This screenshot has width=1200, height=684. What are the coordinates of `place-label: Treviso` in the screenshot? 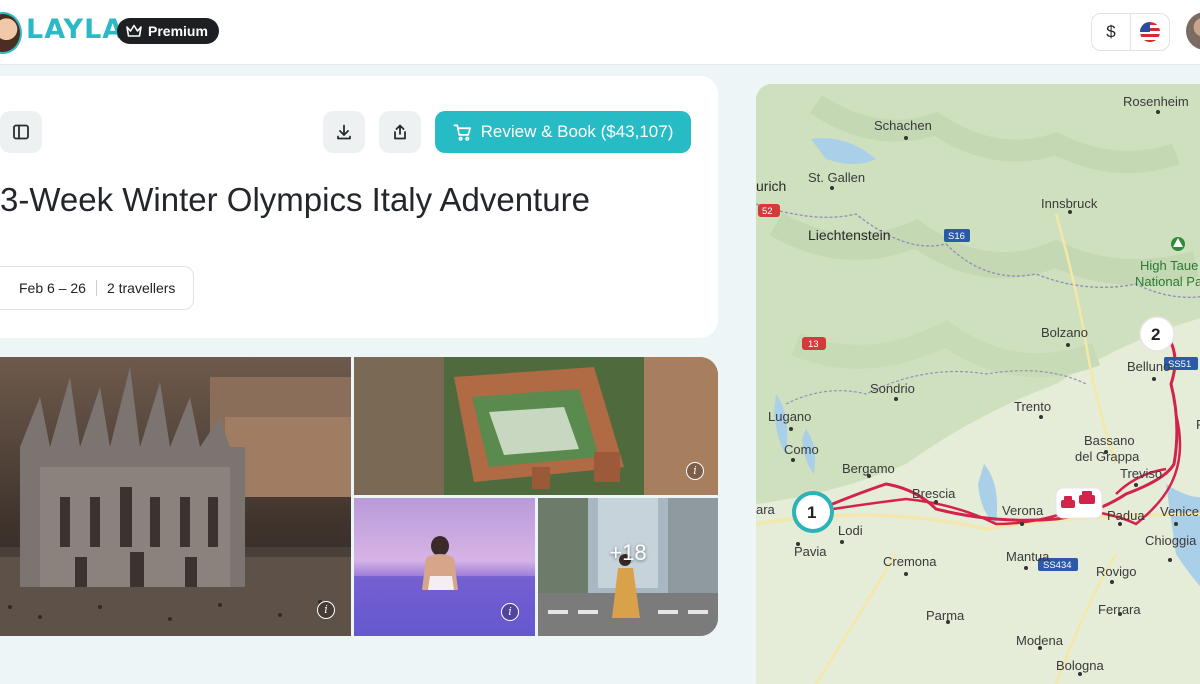 It's located at (1141, 473).